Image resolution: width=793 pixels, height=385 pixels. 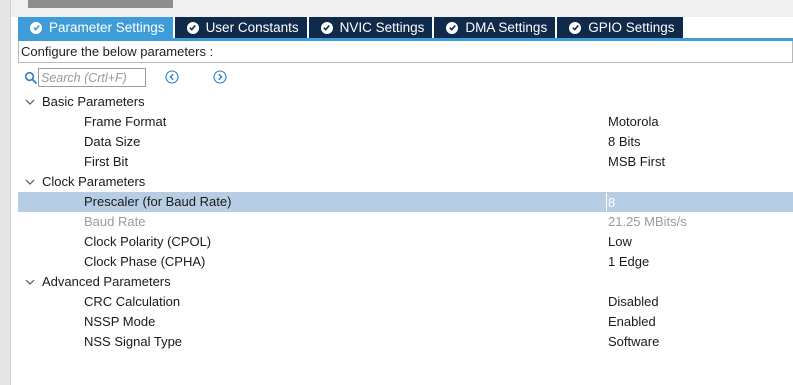 I want to click on param-name: Clock Phase (CPHA), so click(x=145, y=261).